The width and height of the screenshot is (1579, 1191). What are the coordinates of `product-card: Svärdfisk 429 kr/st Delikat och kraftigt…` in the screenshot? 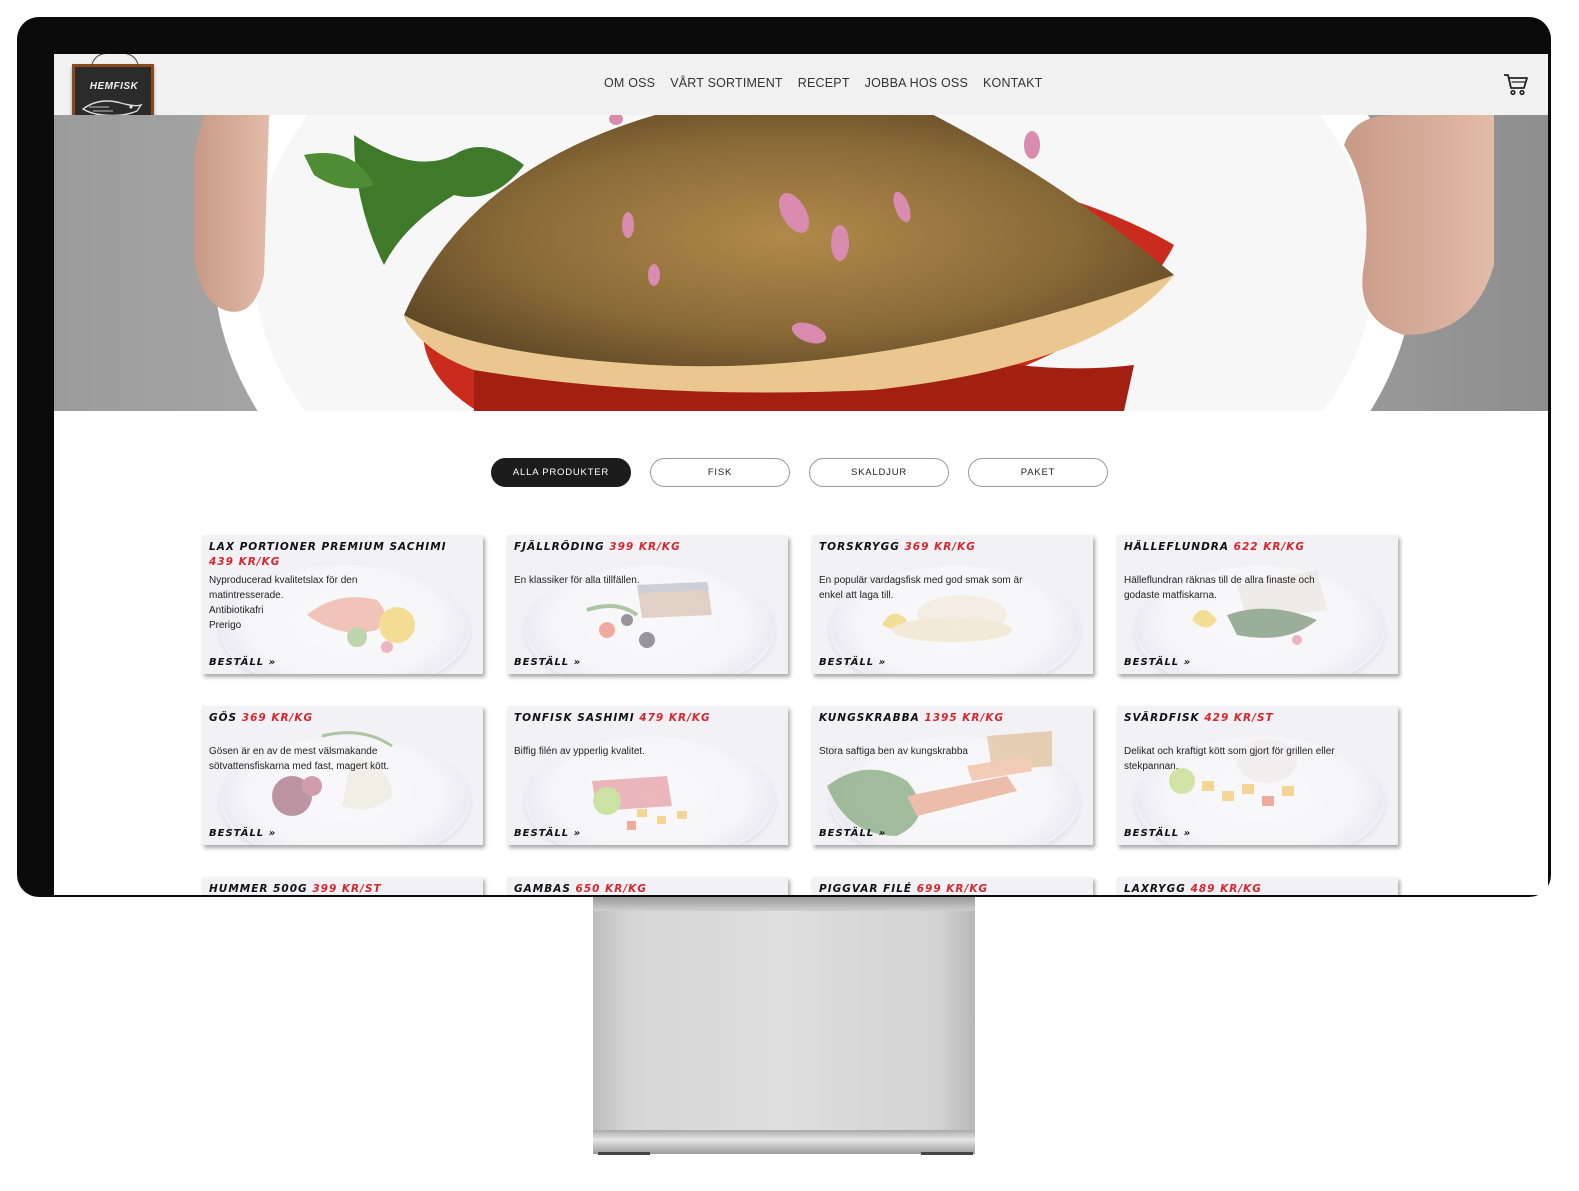 It's located at (1257, 775).